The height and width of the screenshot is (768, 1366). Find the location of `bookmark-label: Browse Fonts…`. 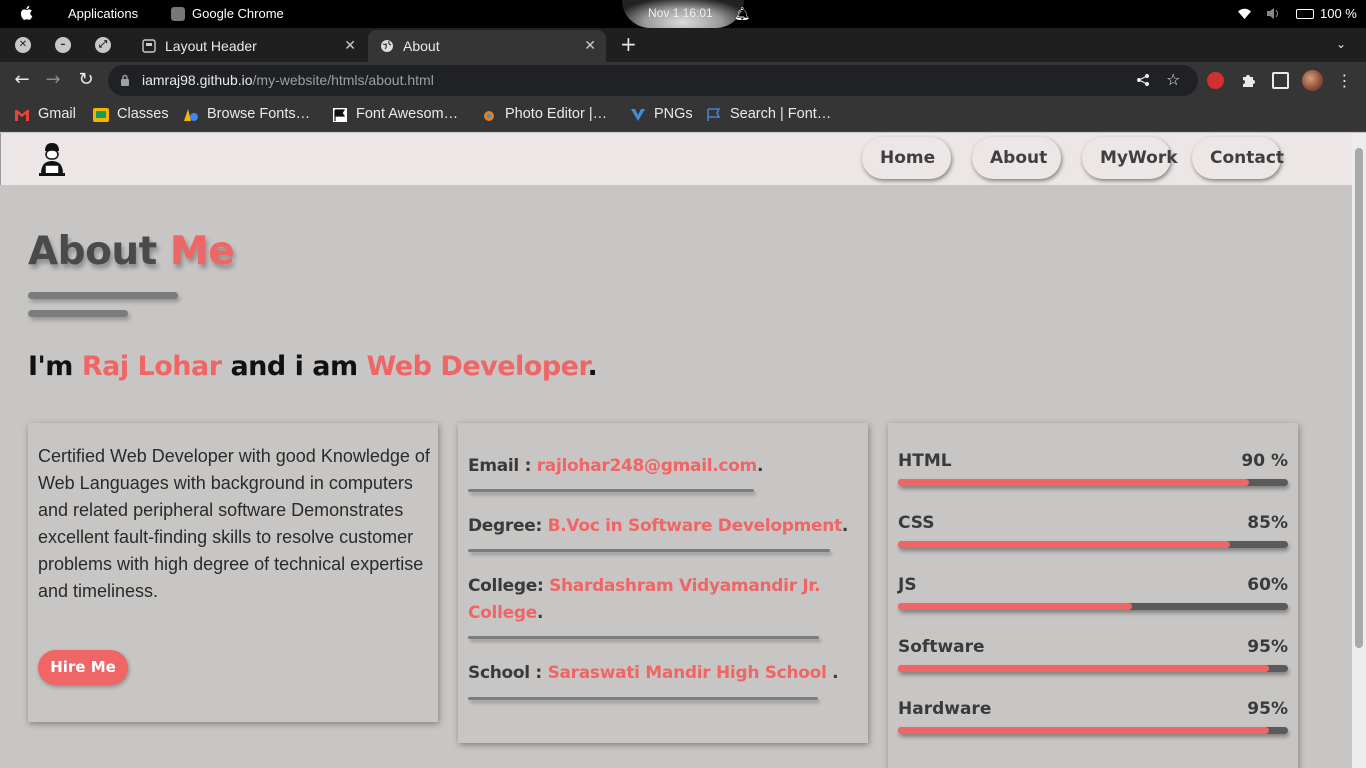

bookmark-label: Browse Fonts… is located at coordinates (259, 114).